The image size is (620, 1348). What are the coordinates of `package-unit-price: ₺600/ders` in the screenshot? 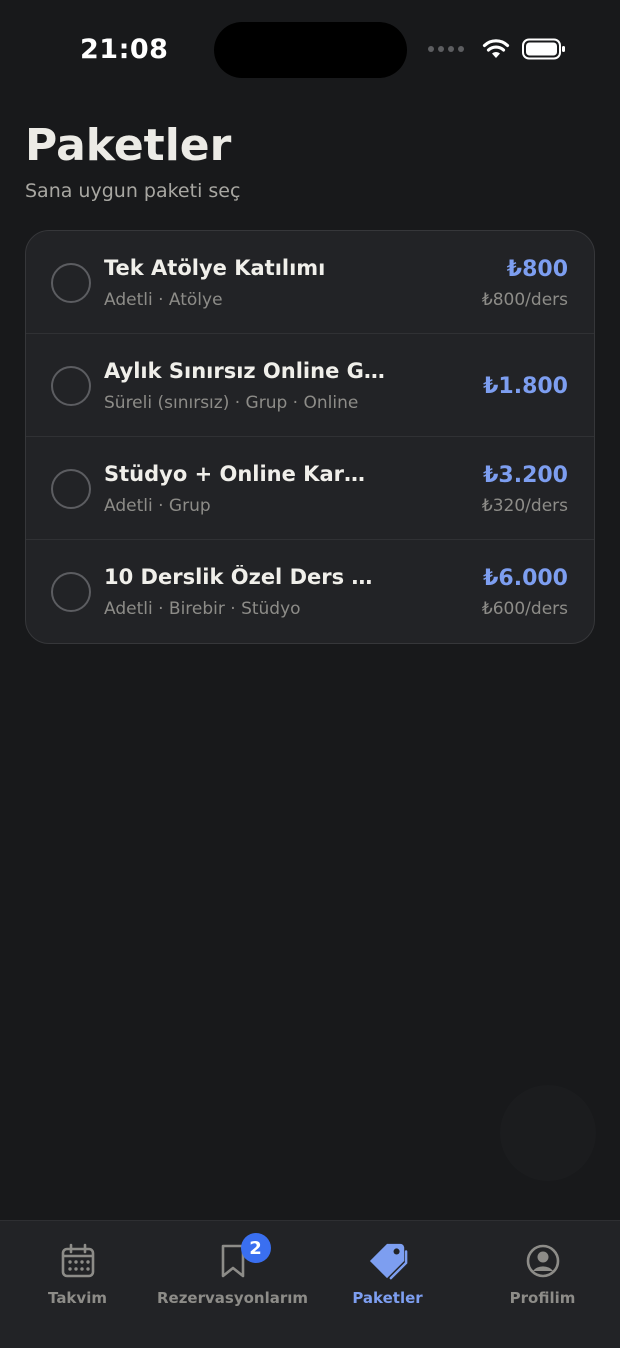 It's located at (524, 609).